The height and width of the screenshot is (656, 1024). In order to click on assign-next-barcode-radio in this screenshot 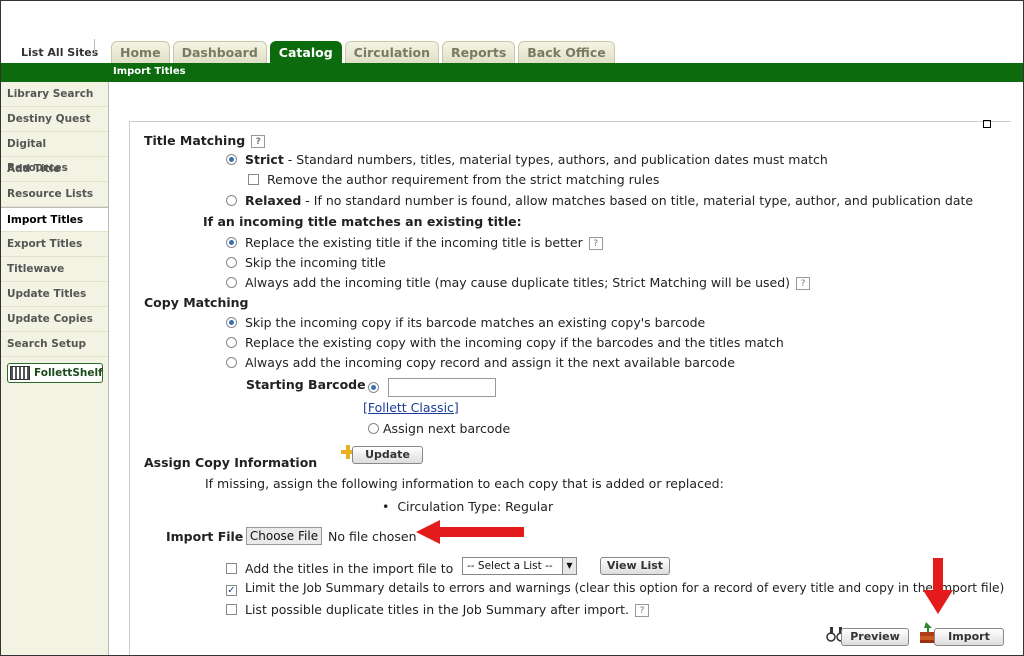, I will do `click(373, 428)`.